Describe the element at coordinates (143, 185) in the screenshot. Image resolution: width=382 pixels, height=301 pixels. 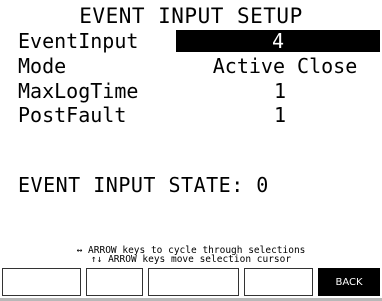
I see `event-input-state: EVENT INPUT STATE: 0` at that location.